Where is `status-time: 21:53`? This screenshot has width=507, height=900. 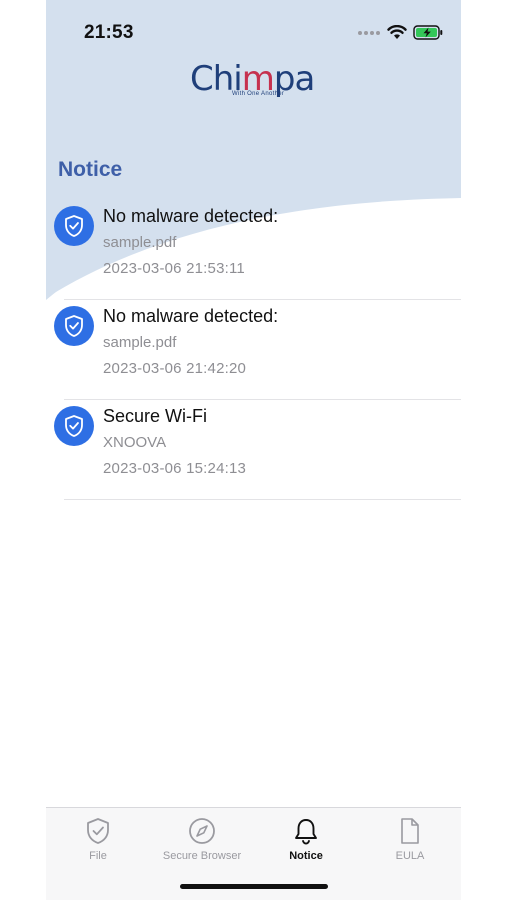
status-time: 21:53 is located at coordinates (109, 32).